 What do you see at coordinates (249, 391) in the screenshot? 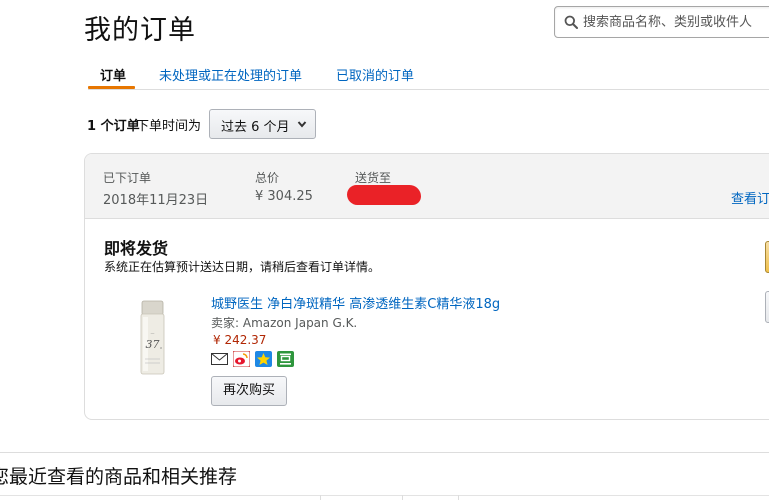
I see `buy-again-button: 再次购买` at bounding box center [249, 391].